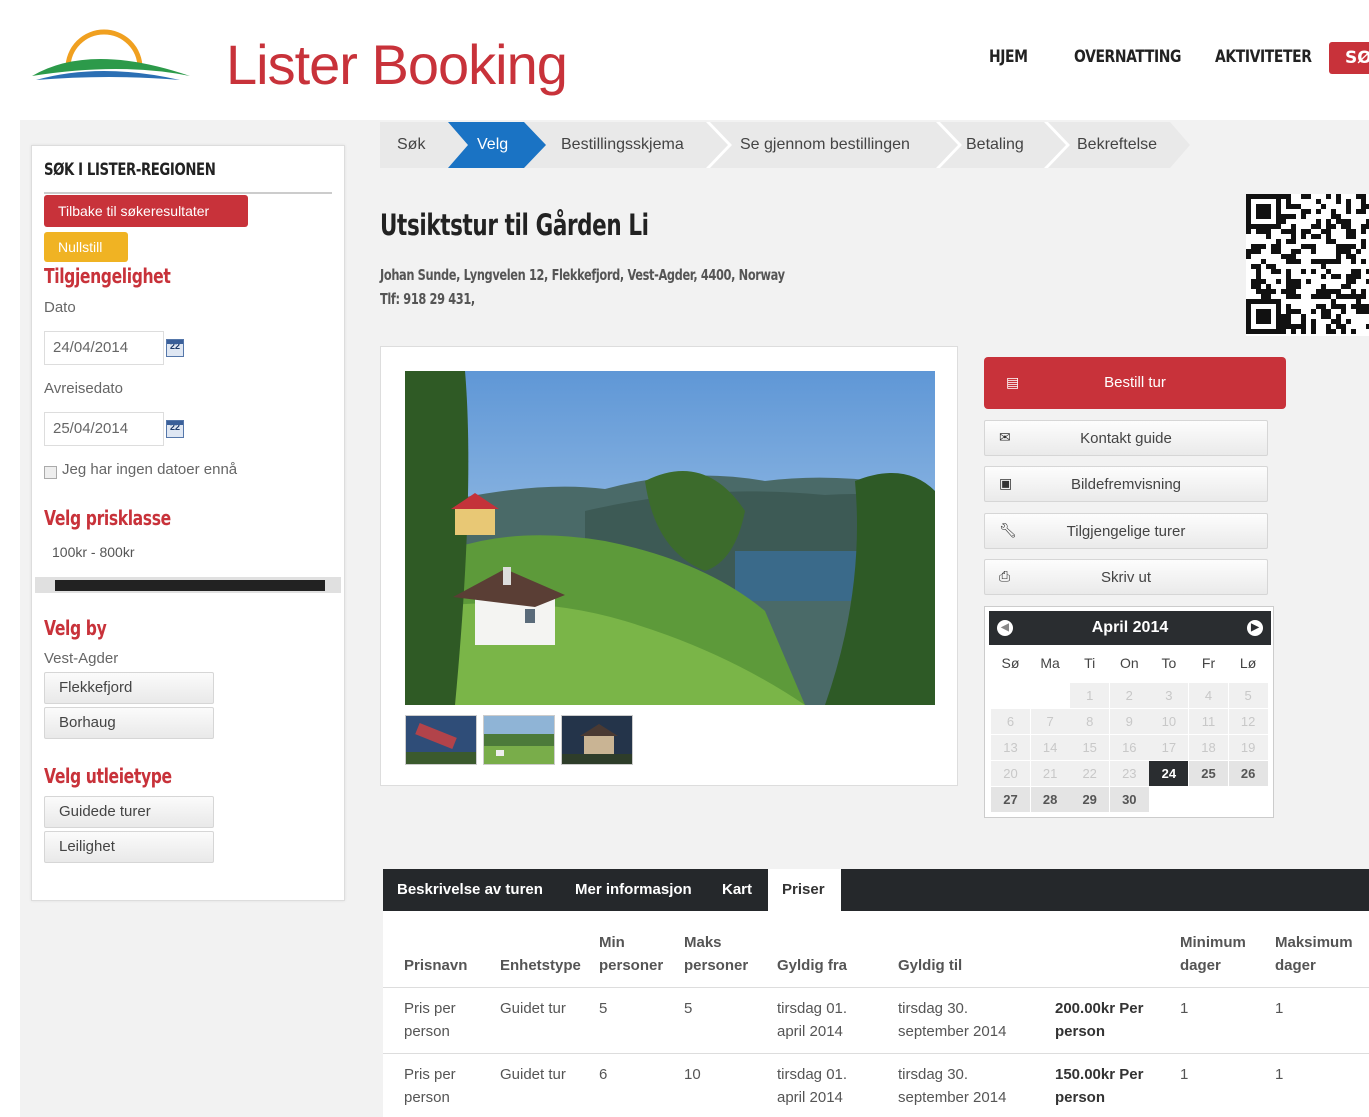 The image size is (1369, 1117). Describe the element at coordinates (1117, 145) in the screenshot. I see `step-confirmation: Bekreftelse` at that location.